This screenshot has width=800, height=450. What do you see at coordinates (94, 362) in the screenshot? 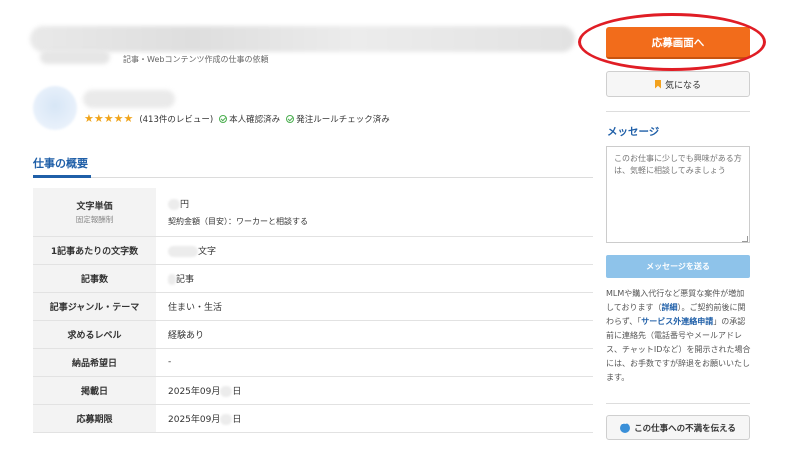
I see `row-label: 納品希望日` at bounding box center [94, 362].